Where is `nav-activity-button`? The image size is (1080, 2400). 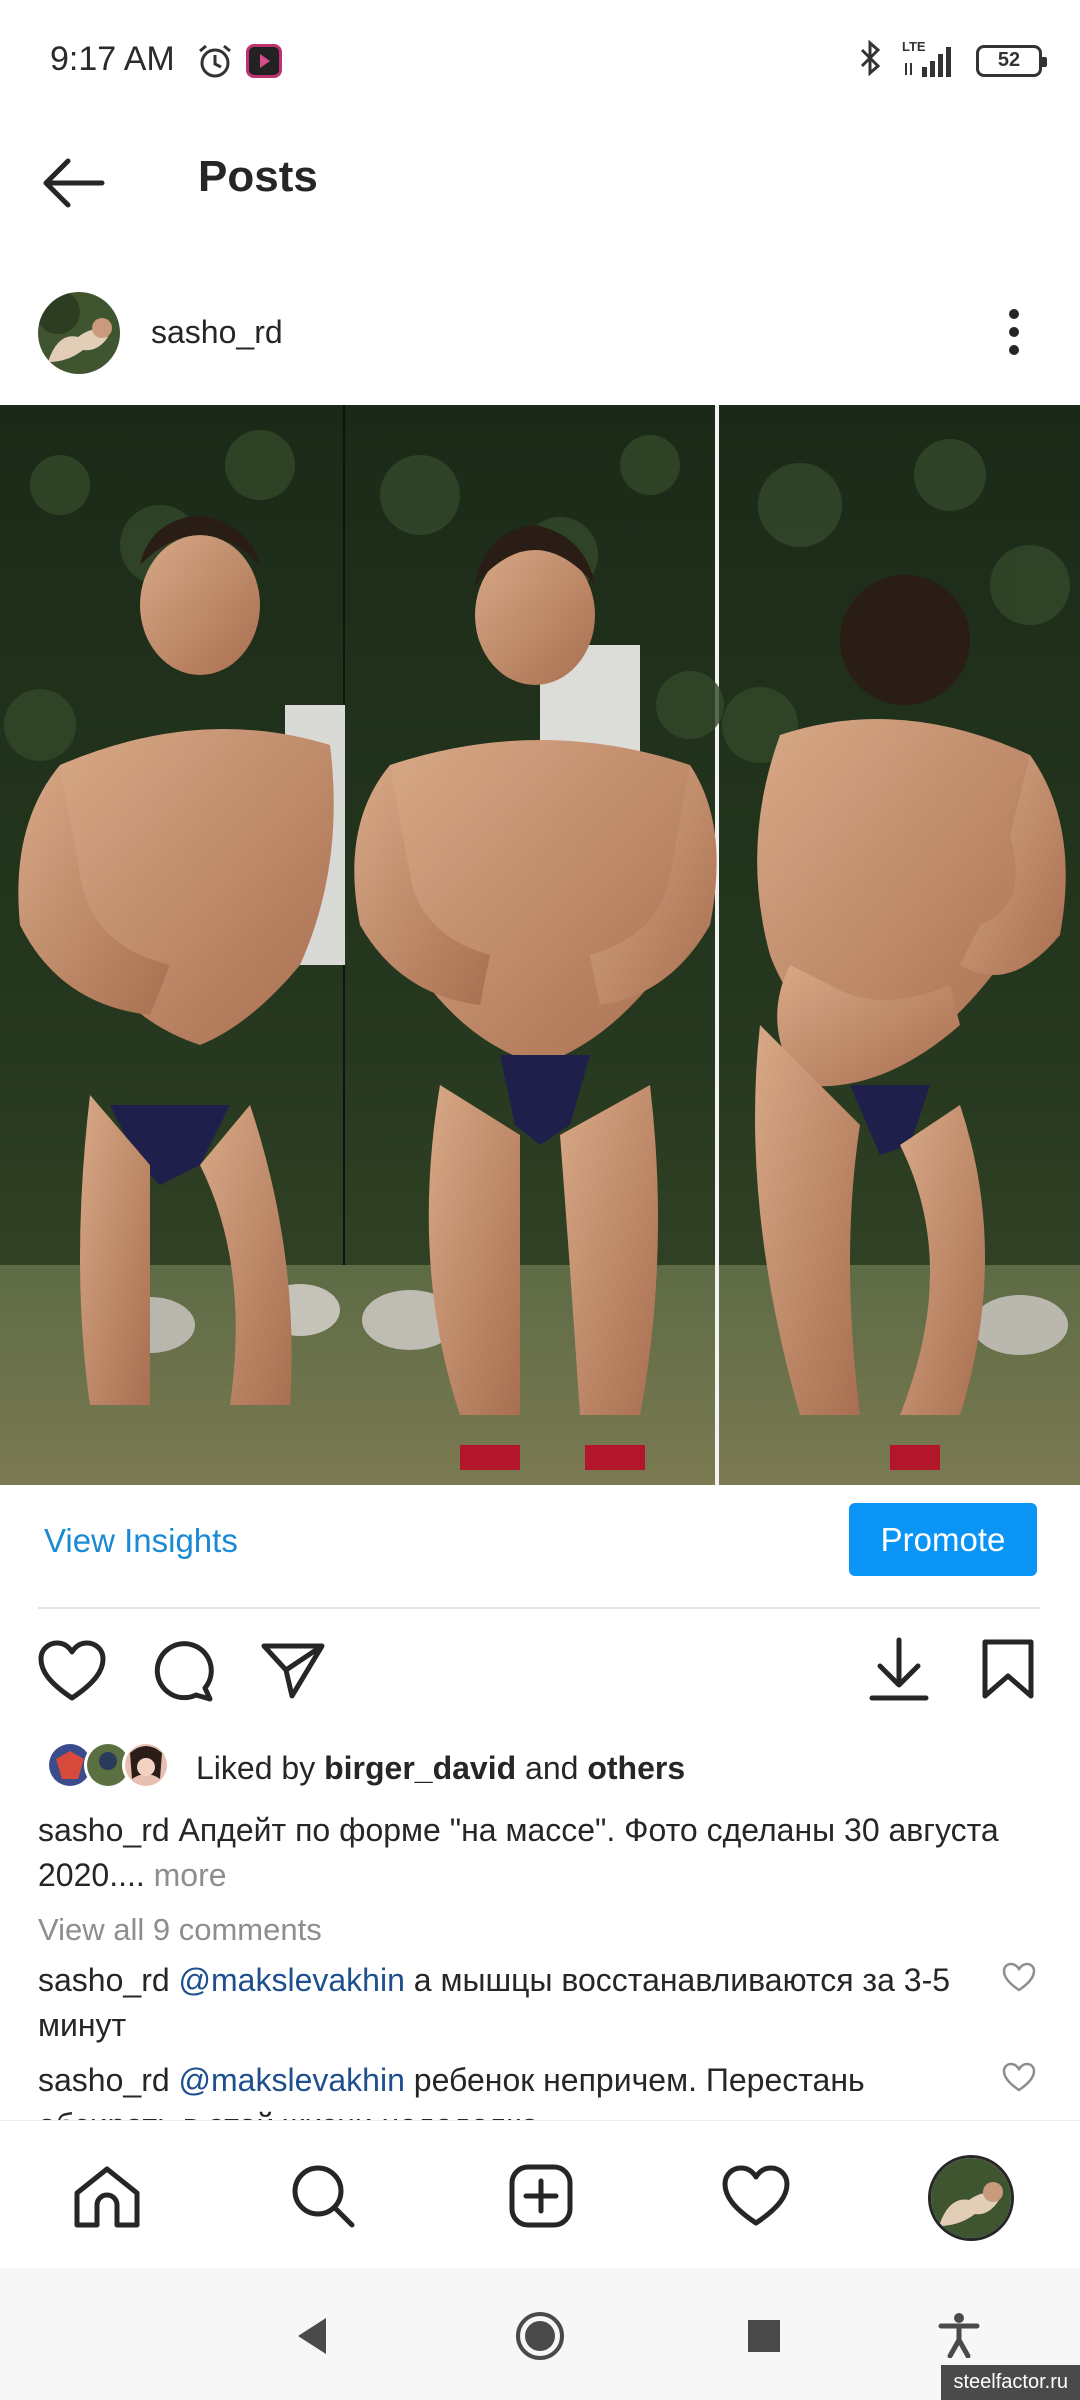 nav-activity-button is located at coordinates (756, 2198).